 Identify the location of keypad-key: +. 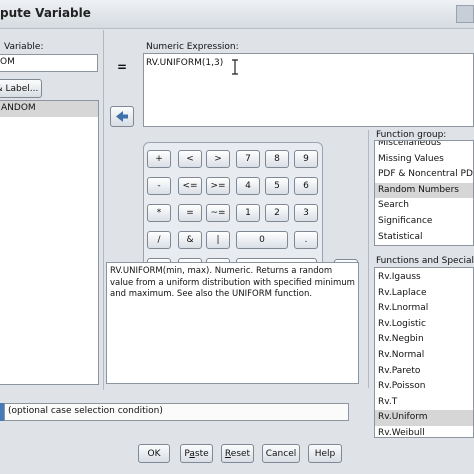
(159, 159).